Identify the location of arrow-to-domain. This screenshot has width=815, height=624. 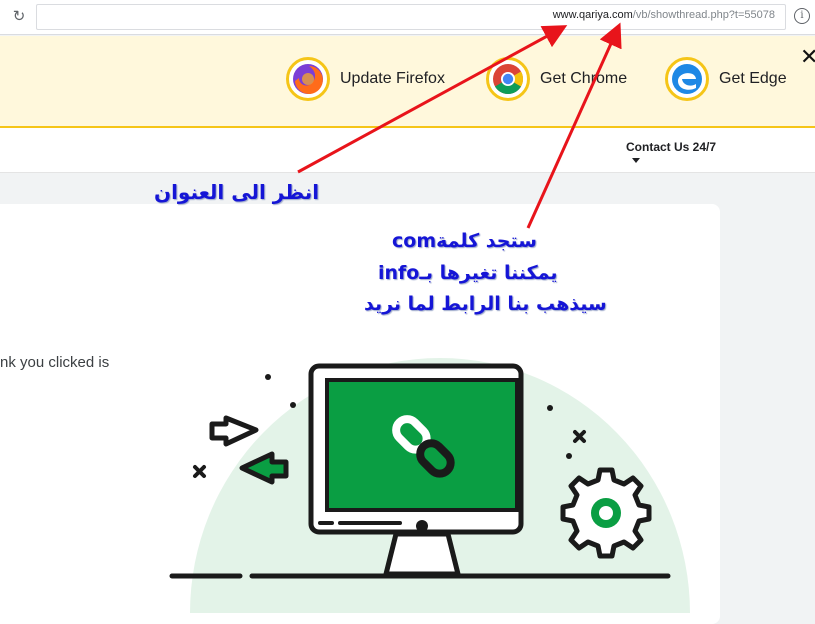
(432, 99).